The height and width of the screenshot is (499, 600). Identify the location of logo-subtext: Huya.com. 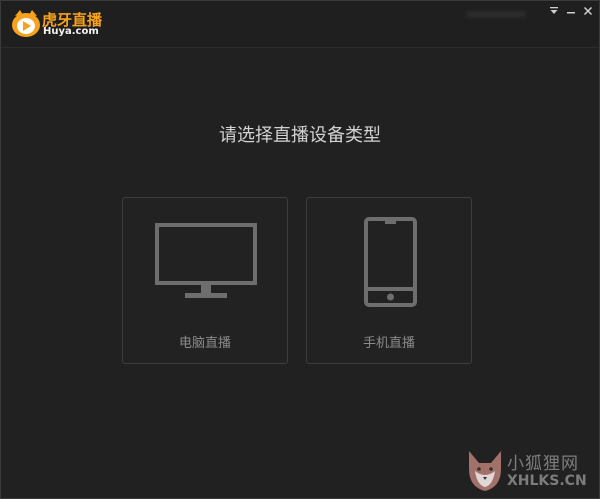
(71, 31).